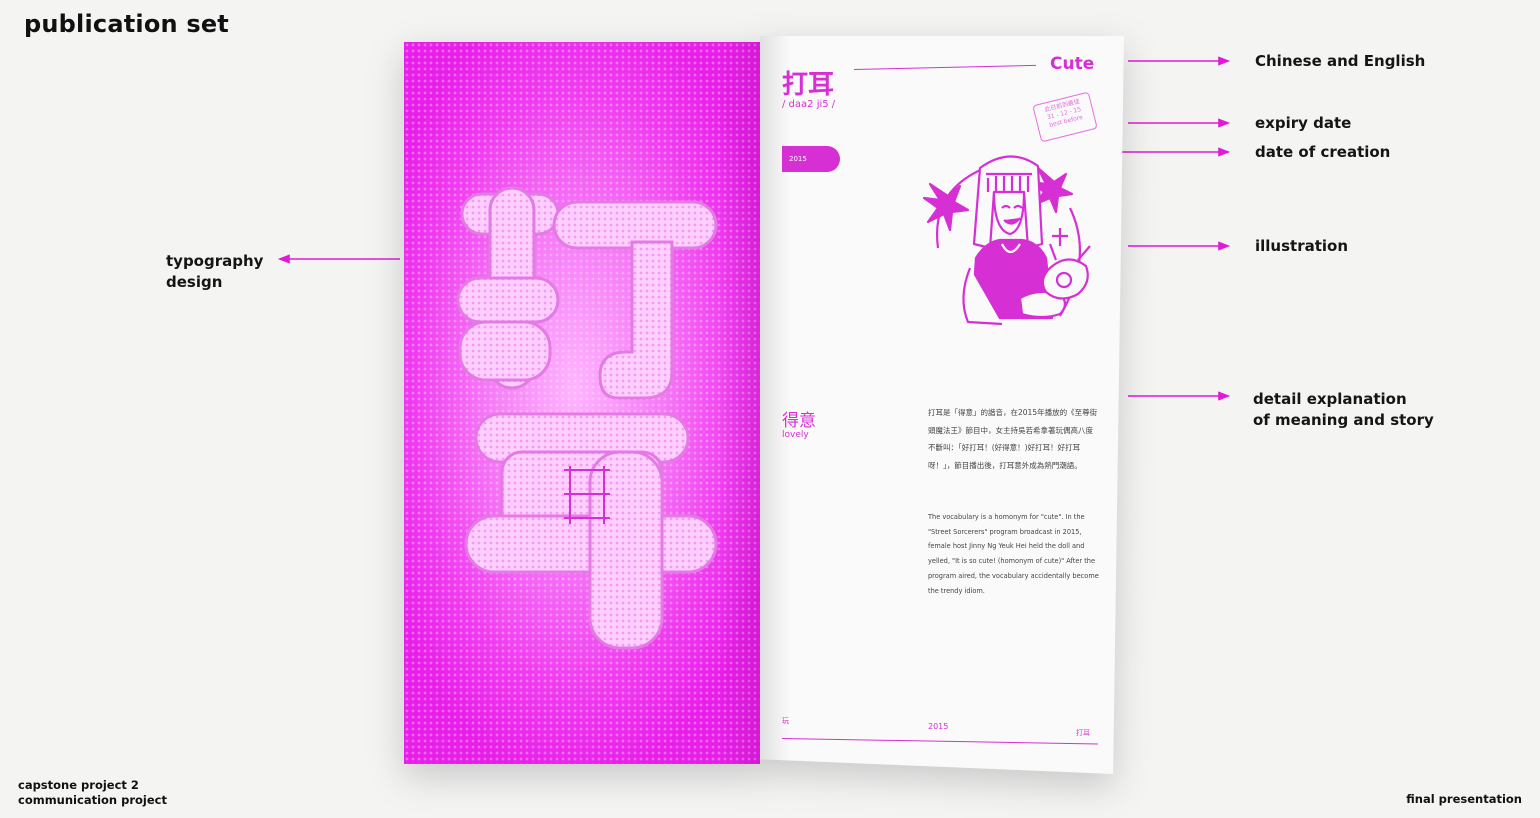 The image size is (1540, 818). I want to click on meaning-english: lovely, so click(795, 435).